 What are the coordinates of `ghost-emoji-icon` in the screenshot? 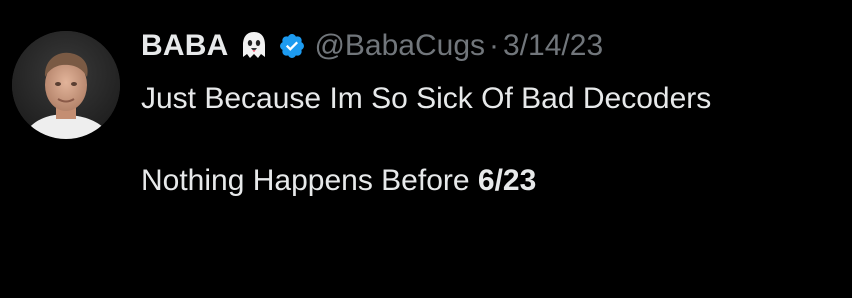 It's located at (254, 46).